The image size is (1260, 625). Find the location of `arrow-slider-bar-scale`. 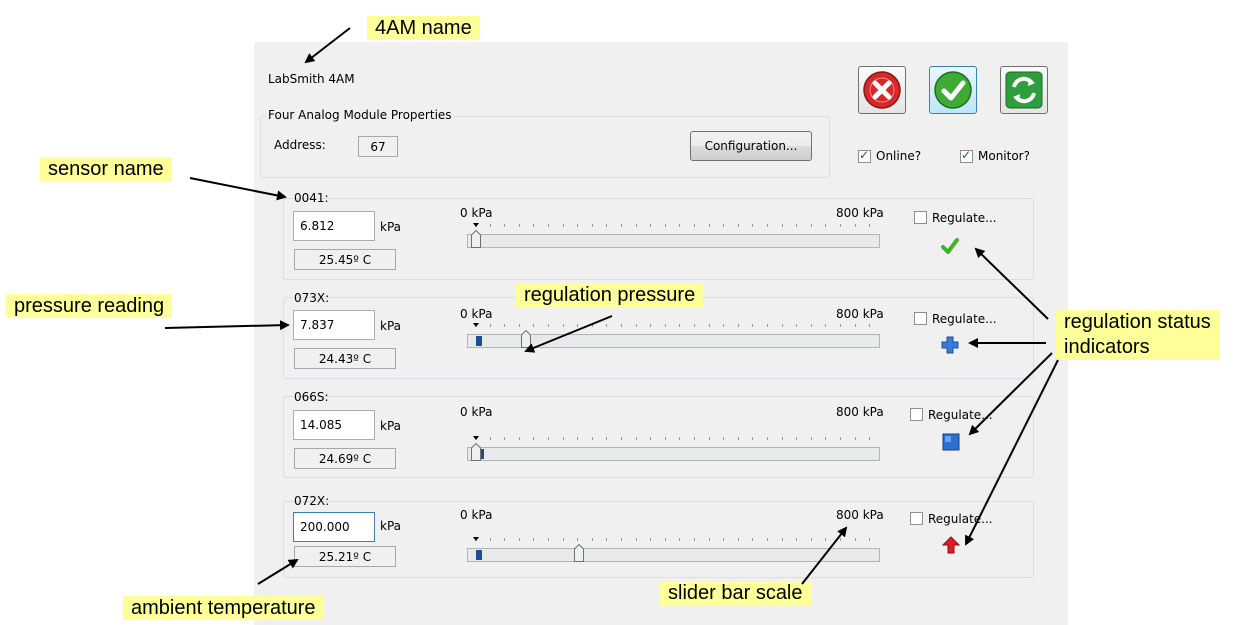

arrow-slider-bar-scale is located at coordinates (824, 555).